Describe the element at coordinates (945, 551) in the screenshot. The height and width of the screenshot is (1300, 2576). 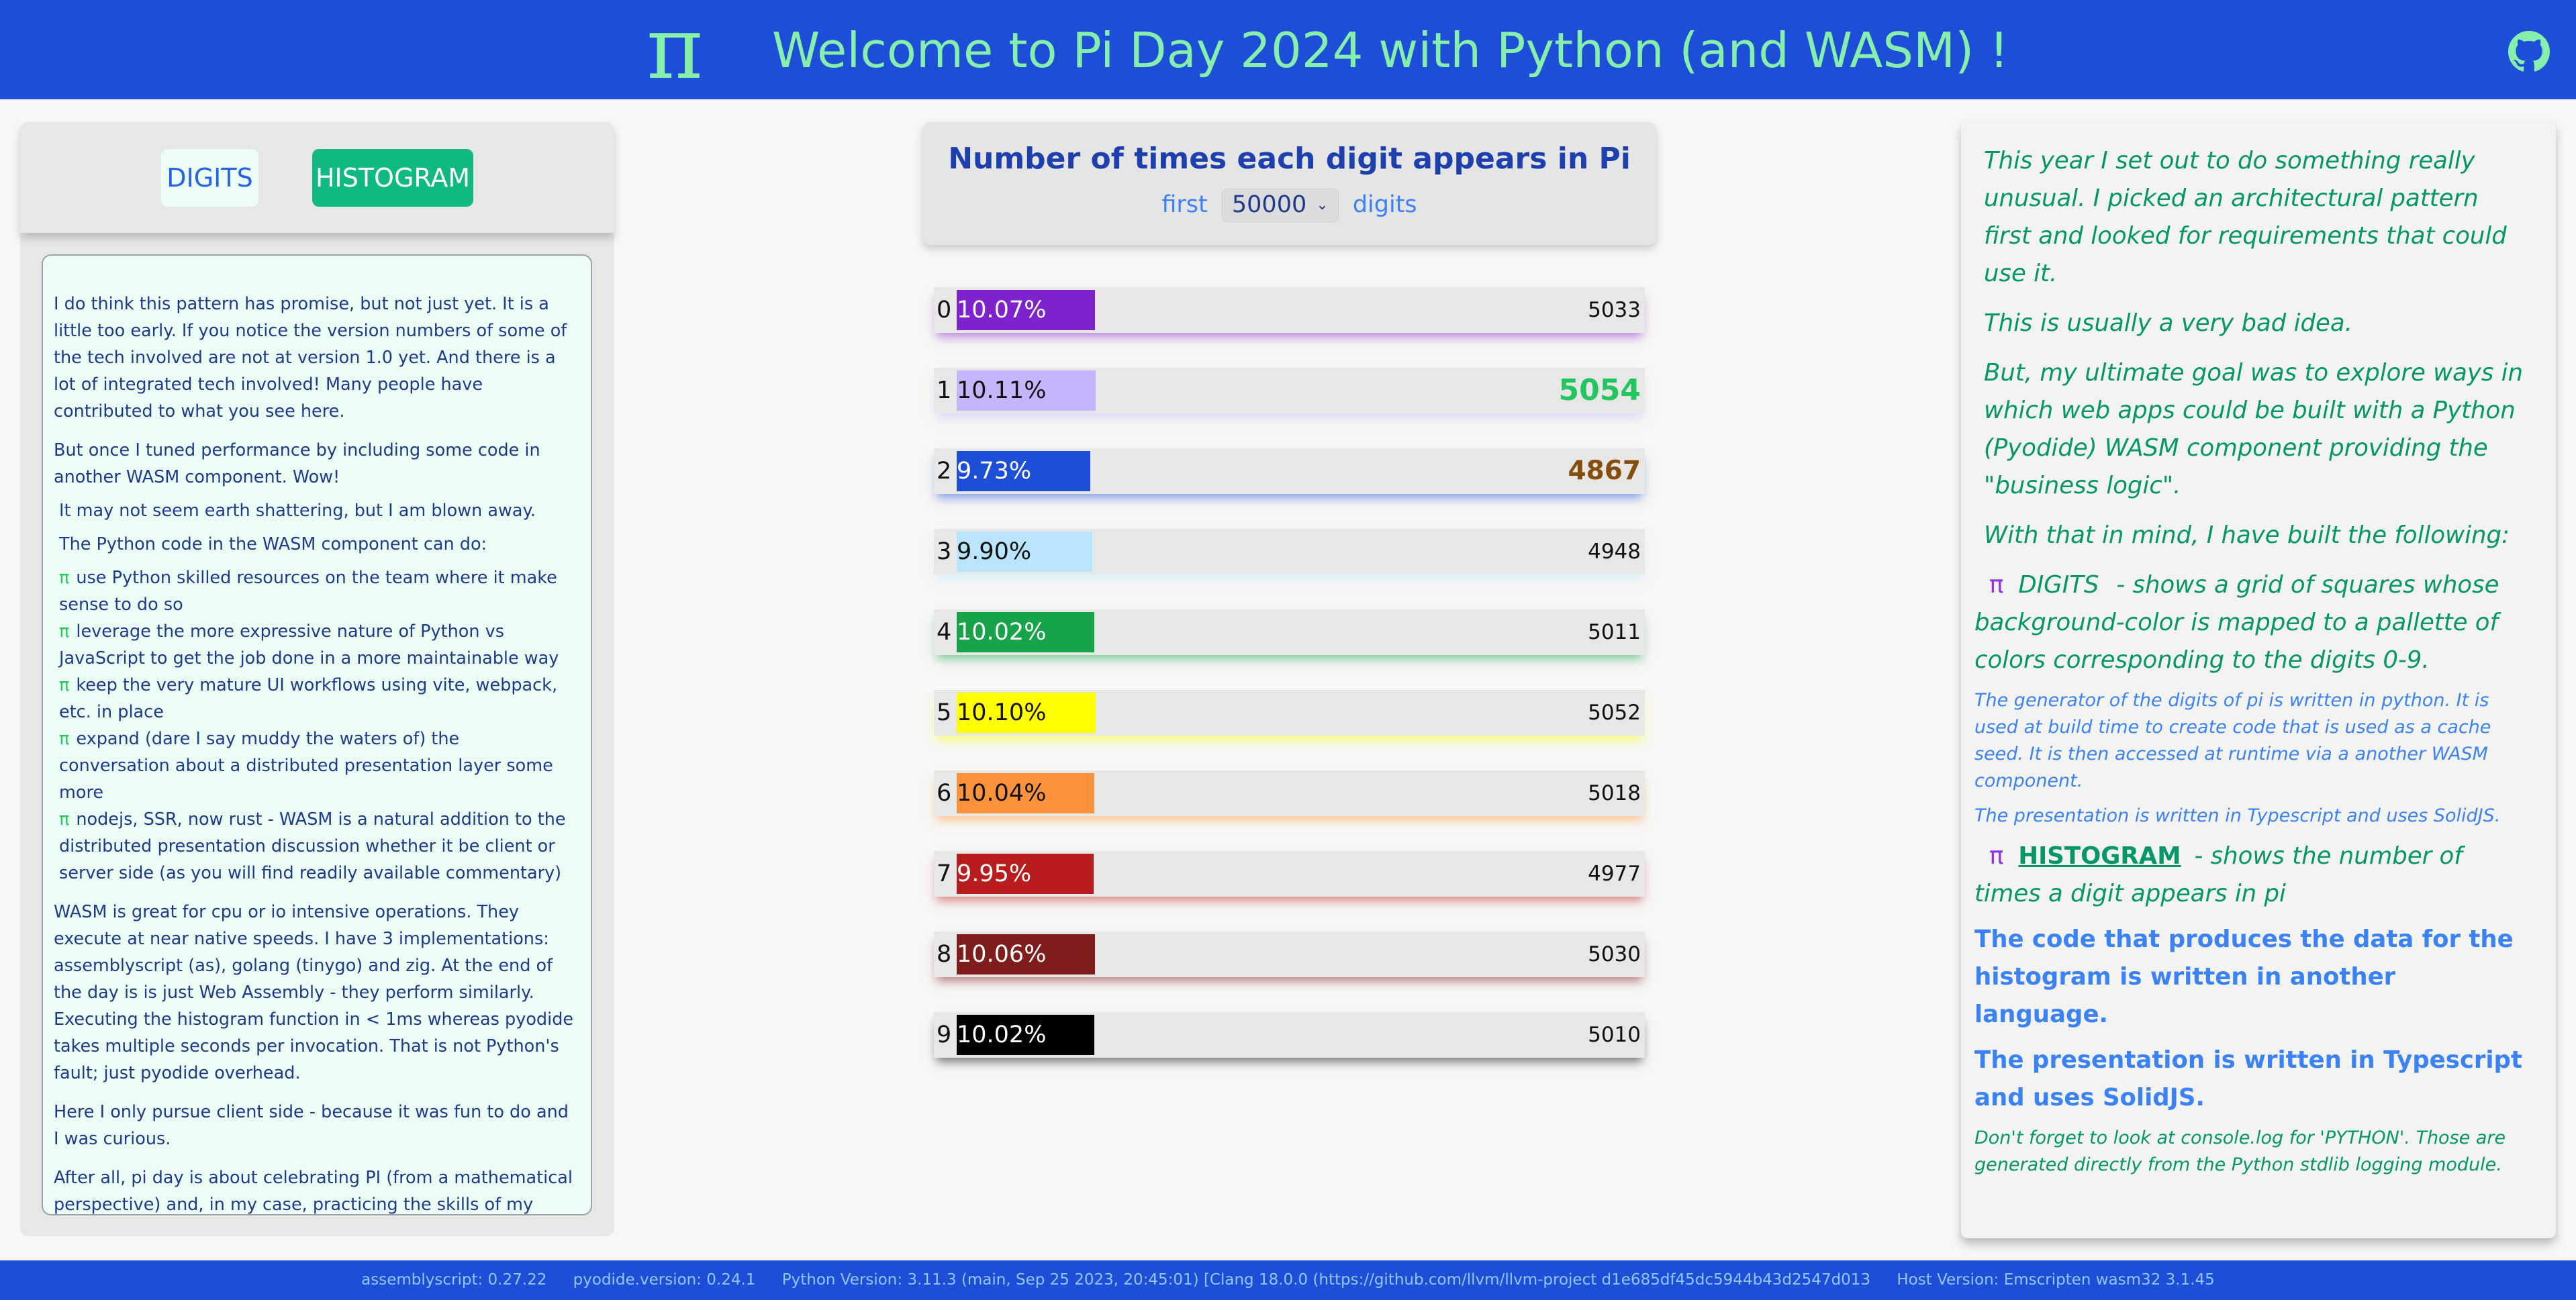
I see `bar-digit-label: 3` at that location.